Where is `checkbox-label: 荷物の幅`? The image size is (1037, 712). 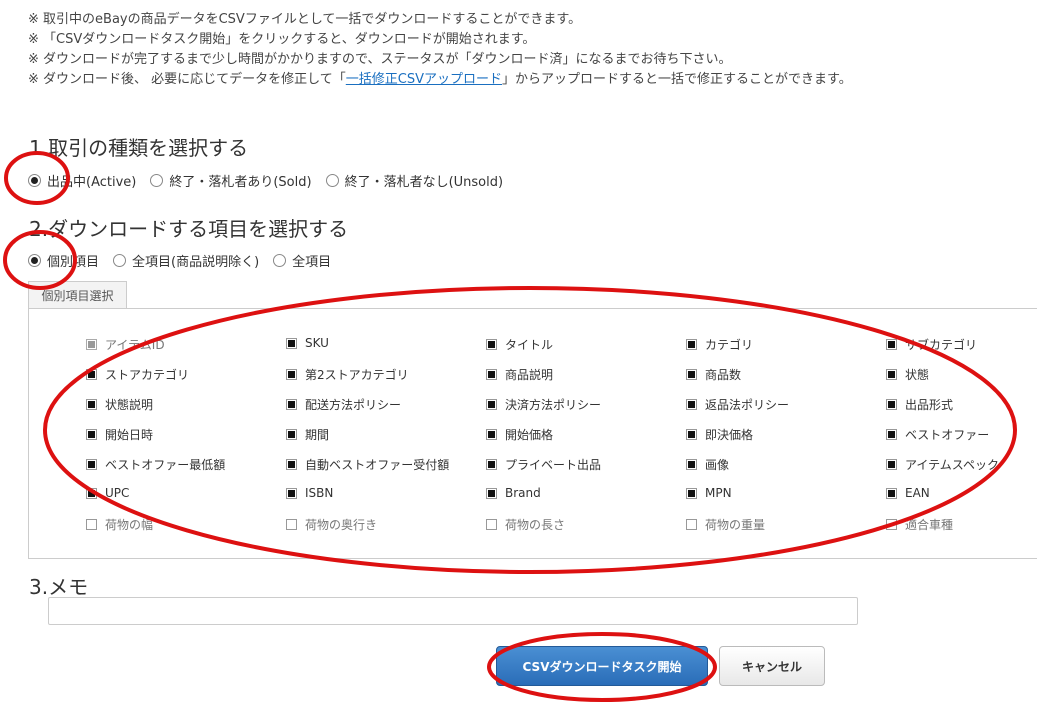
checkbox-label: 荷物の幅 is located at coordinates (129, 525).